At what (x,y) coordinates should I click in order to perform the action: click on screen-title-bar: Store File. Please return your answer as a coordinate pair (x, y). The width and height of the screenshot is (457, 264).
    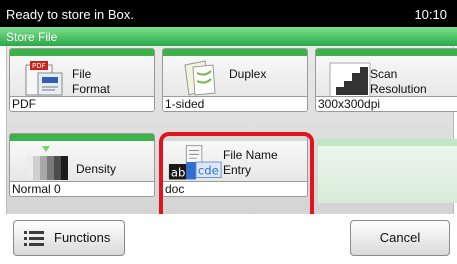
    Looking at the image, I should click on (228, 36).